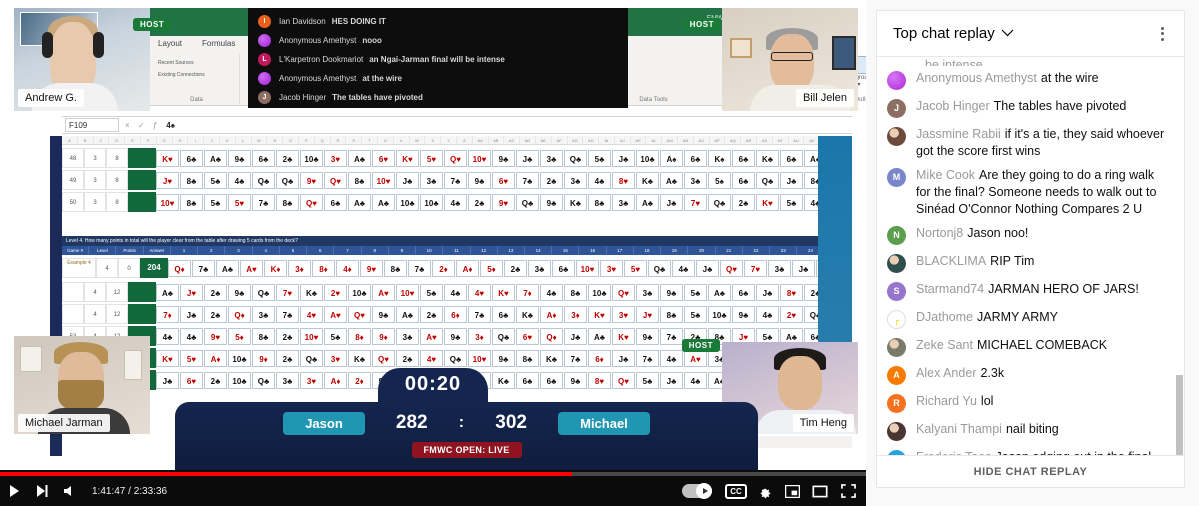  Describe the element at coordinates (576, 140) in the screenshot. I see `column-header-ag: AG` at that location.